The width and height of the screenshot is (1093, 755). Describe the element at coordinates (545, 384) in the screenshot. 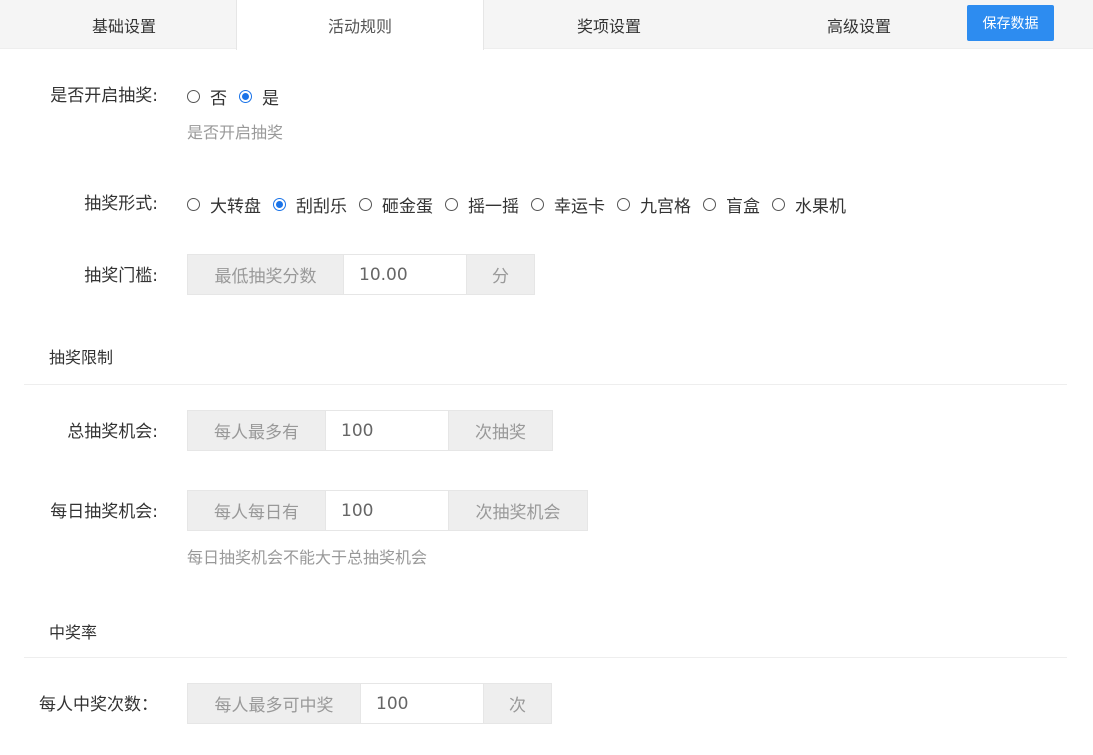

I see `limits-divider` at that location.